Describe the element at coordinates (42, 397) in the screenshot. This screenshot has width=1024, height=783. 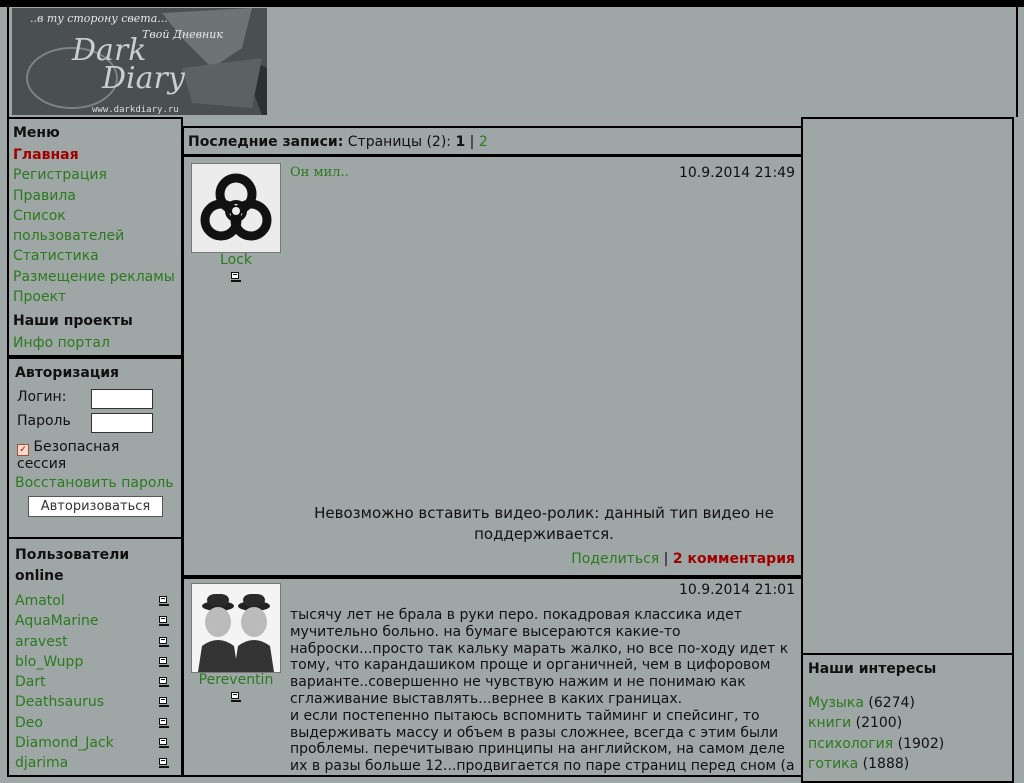
I see `login-label: Логин:` at that location.